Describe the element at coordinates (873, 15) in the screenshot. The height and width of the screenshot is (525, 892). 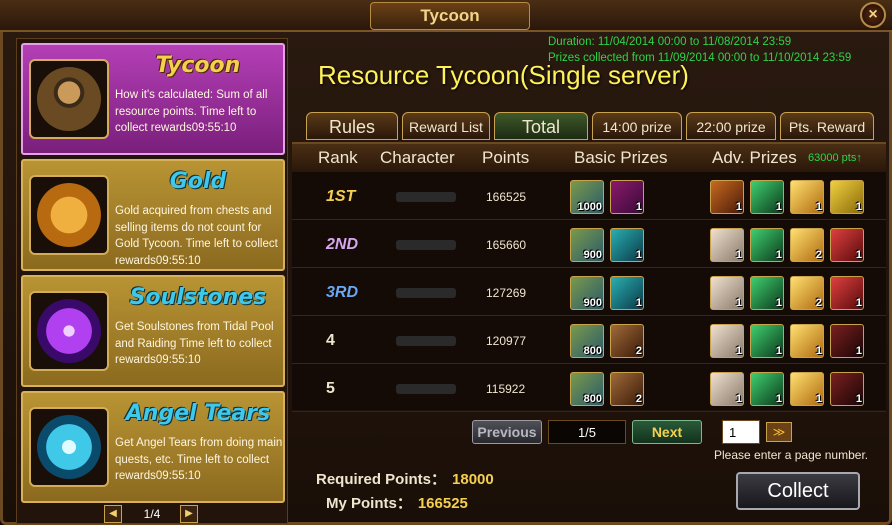
I see `close-button: ×` at that location.